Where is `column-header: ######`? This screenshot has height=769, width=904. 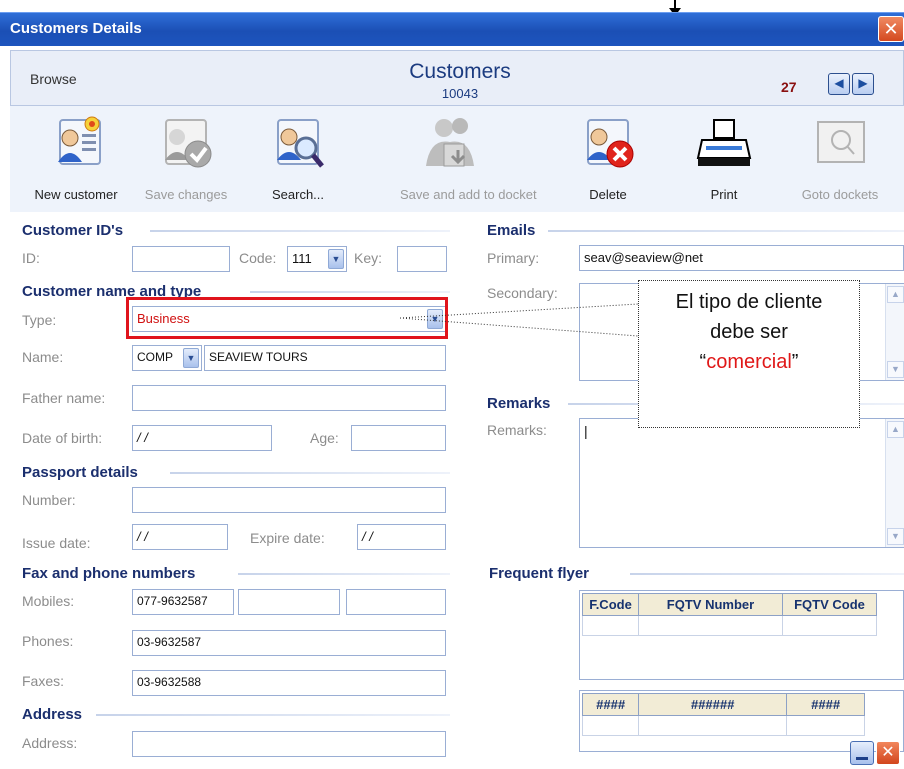
column-header: ###### is located at coordinates (712, 704).